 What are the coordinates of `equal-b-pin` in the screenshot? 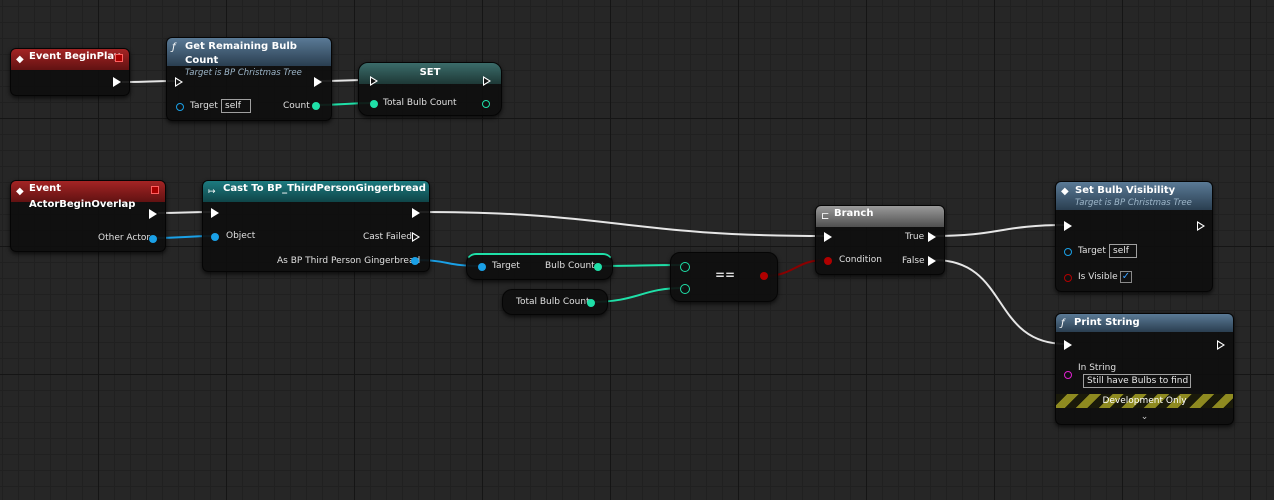 It's located at (685, 289).